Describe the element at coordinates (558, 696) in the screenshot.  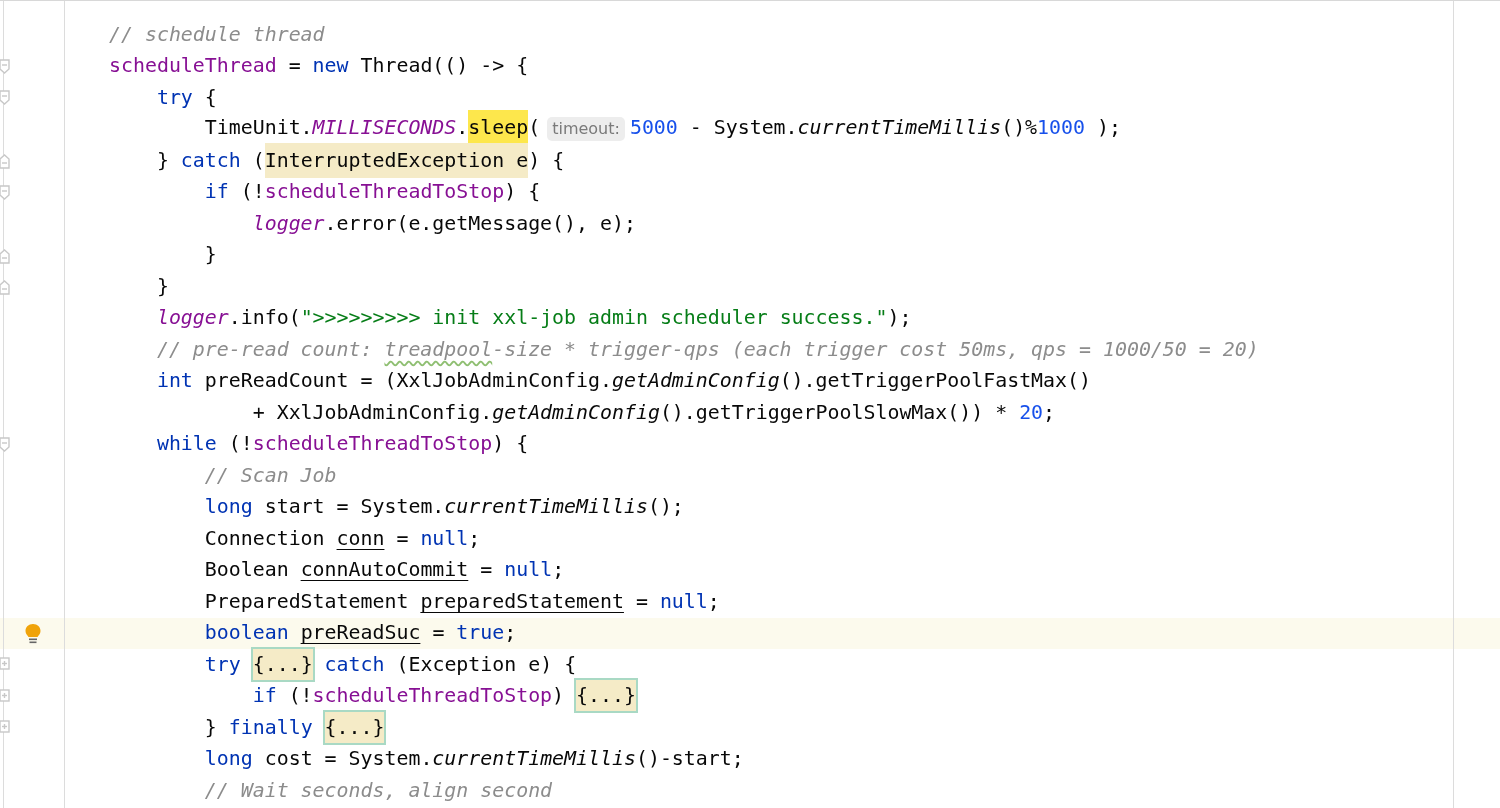
I see `code-text: )` at that location.